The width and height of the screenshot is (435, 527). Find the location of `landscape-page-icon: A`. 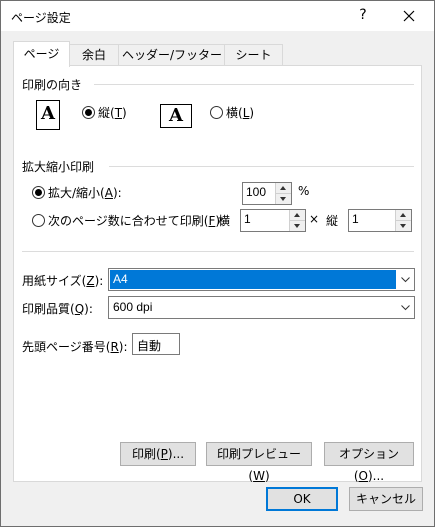

landscape-page-icon: A is located at coordinates (176, 116).